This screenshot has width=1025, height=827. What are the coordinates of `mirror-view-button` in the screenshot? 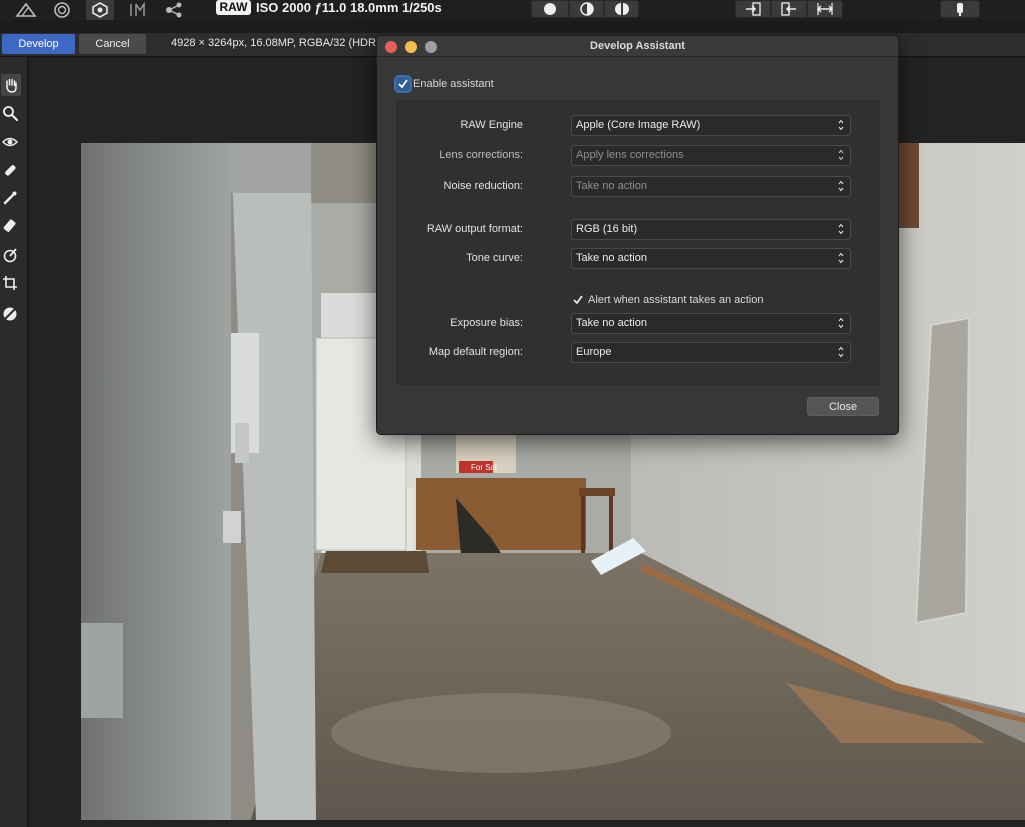 It's located at (621, 9).